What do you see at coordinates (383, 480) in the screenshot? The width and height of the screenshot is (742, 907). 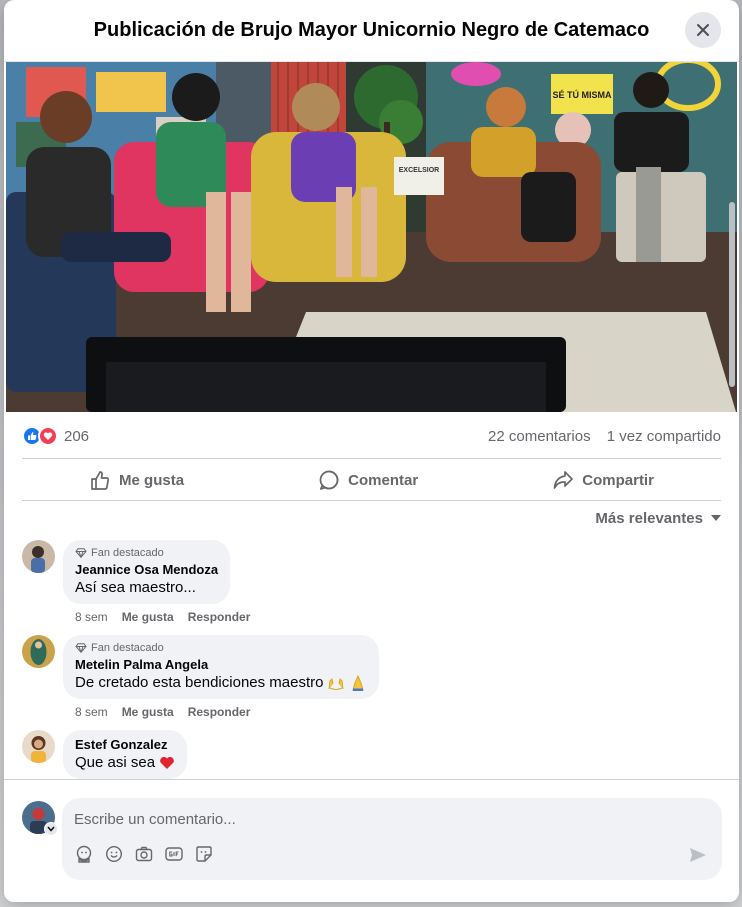 I see `comment-button-label: Comentar` at bounding box center [383, 480].